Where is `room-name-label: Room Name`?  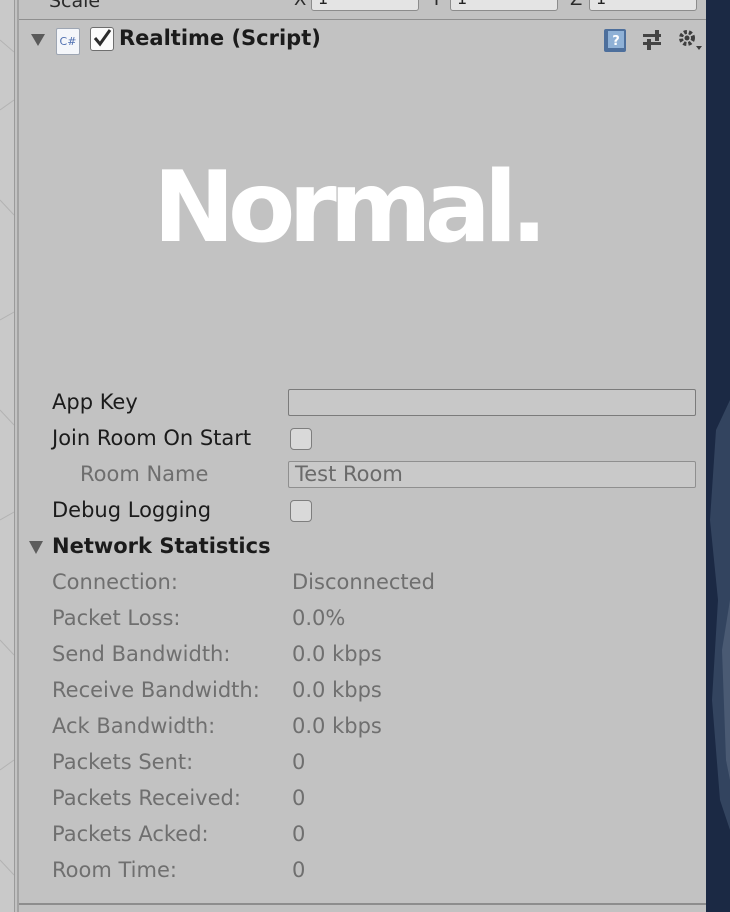
room-name-label: Room Name is located at coordinates (144, 474).